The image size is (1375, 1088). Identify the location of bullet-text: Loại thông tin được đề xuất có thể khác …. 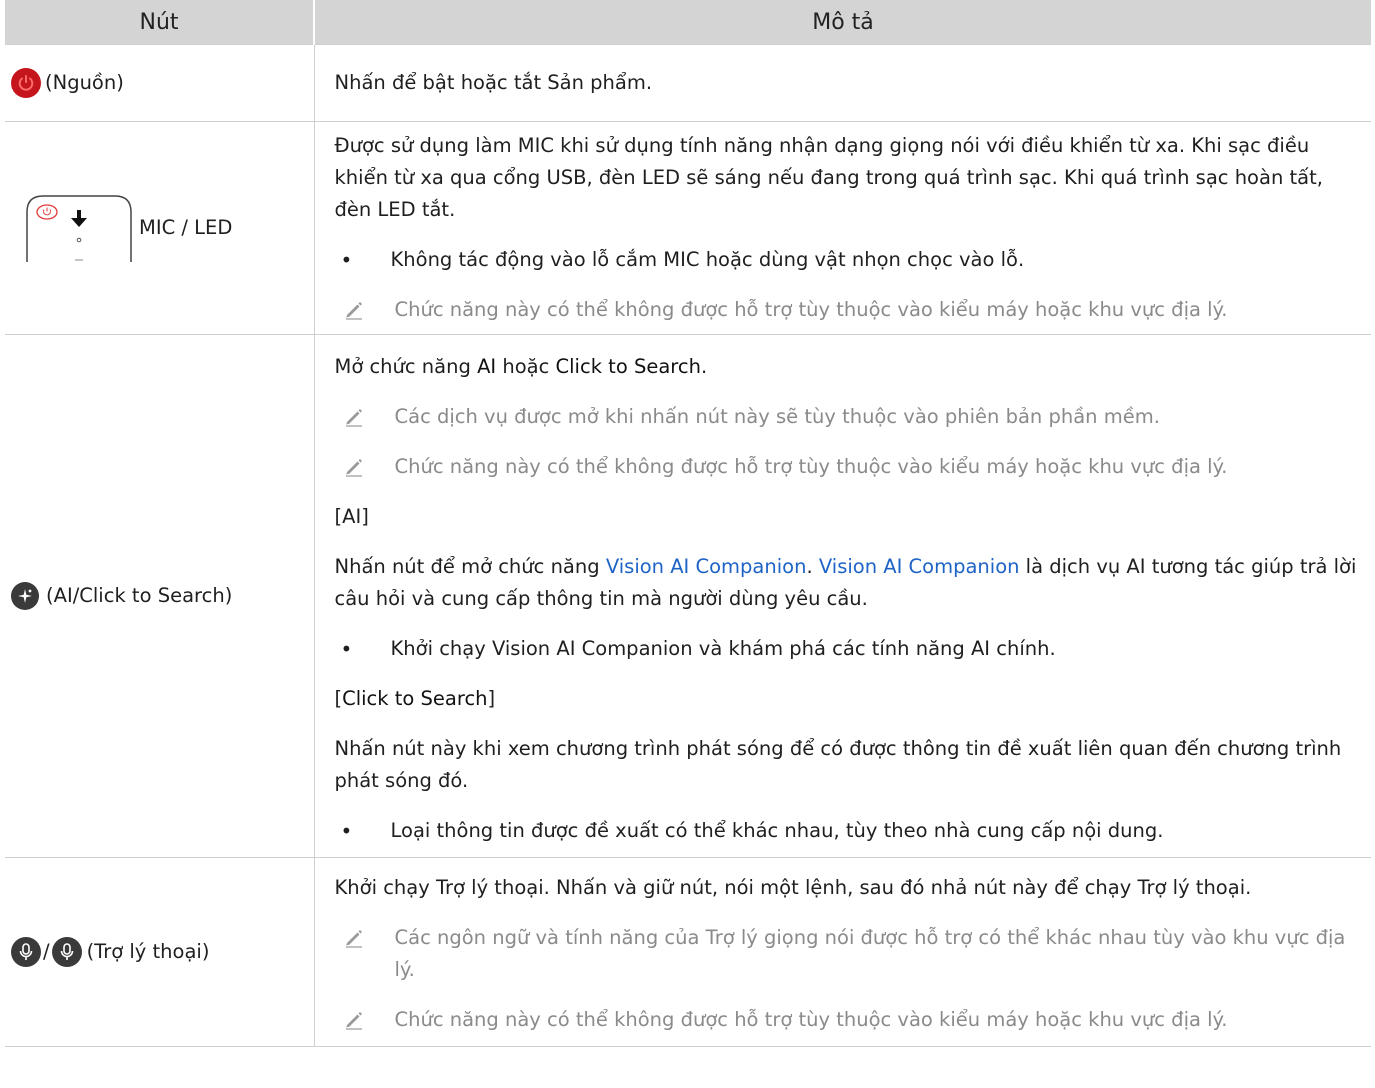
(777, 830).